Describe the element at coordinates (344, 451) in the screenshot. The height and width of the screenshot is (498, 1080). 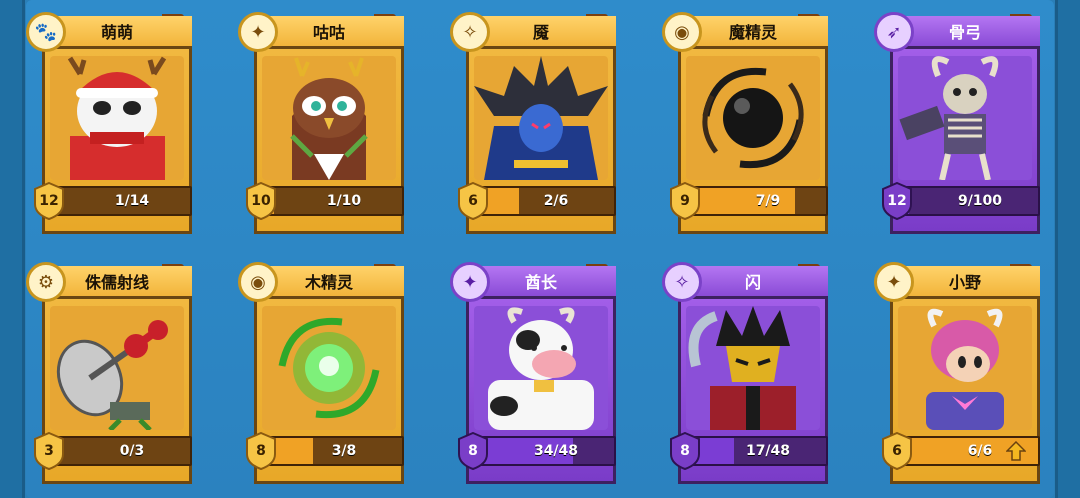
I see `card-count: 3/8` at that location.